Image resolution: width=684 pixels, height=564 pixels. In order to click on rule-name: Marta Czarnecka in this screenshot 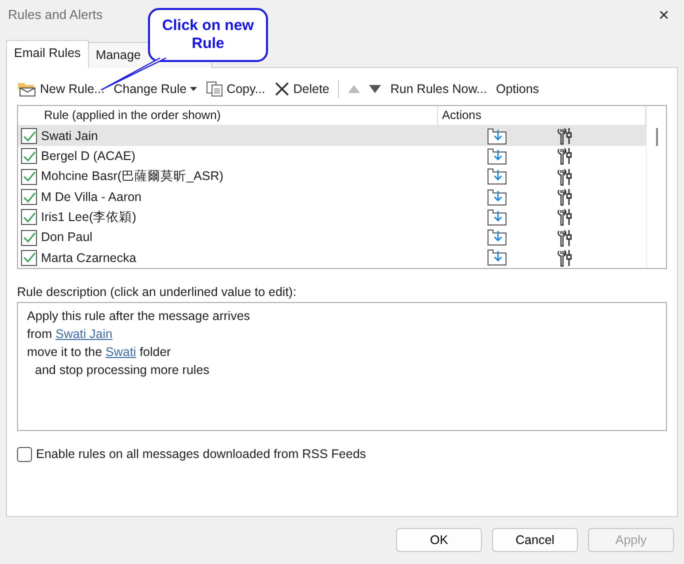, I will do `click(89, 258)`.